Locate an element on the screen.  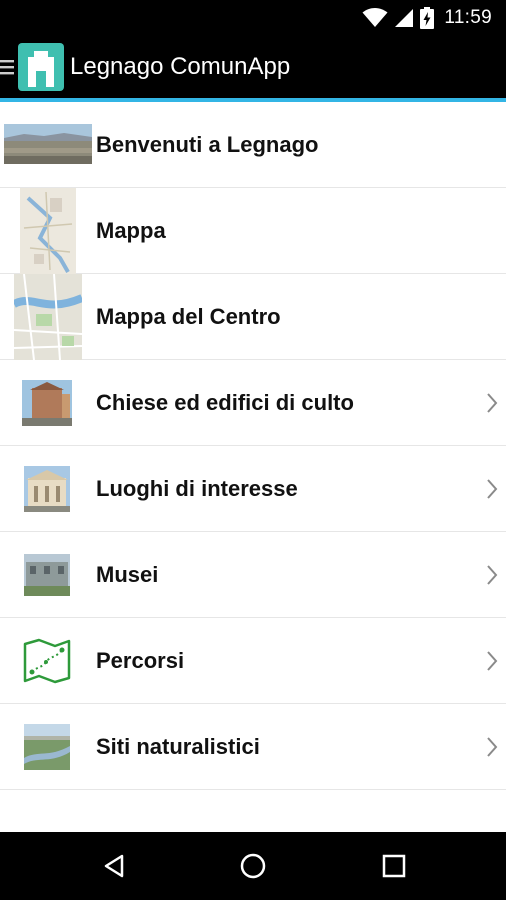
museum-thumbnail is located at coordinates (47, 575).